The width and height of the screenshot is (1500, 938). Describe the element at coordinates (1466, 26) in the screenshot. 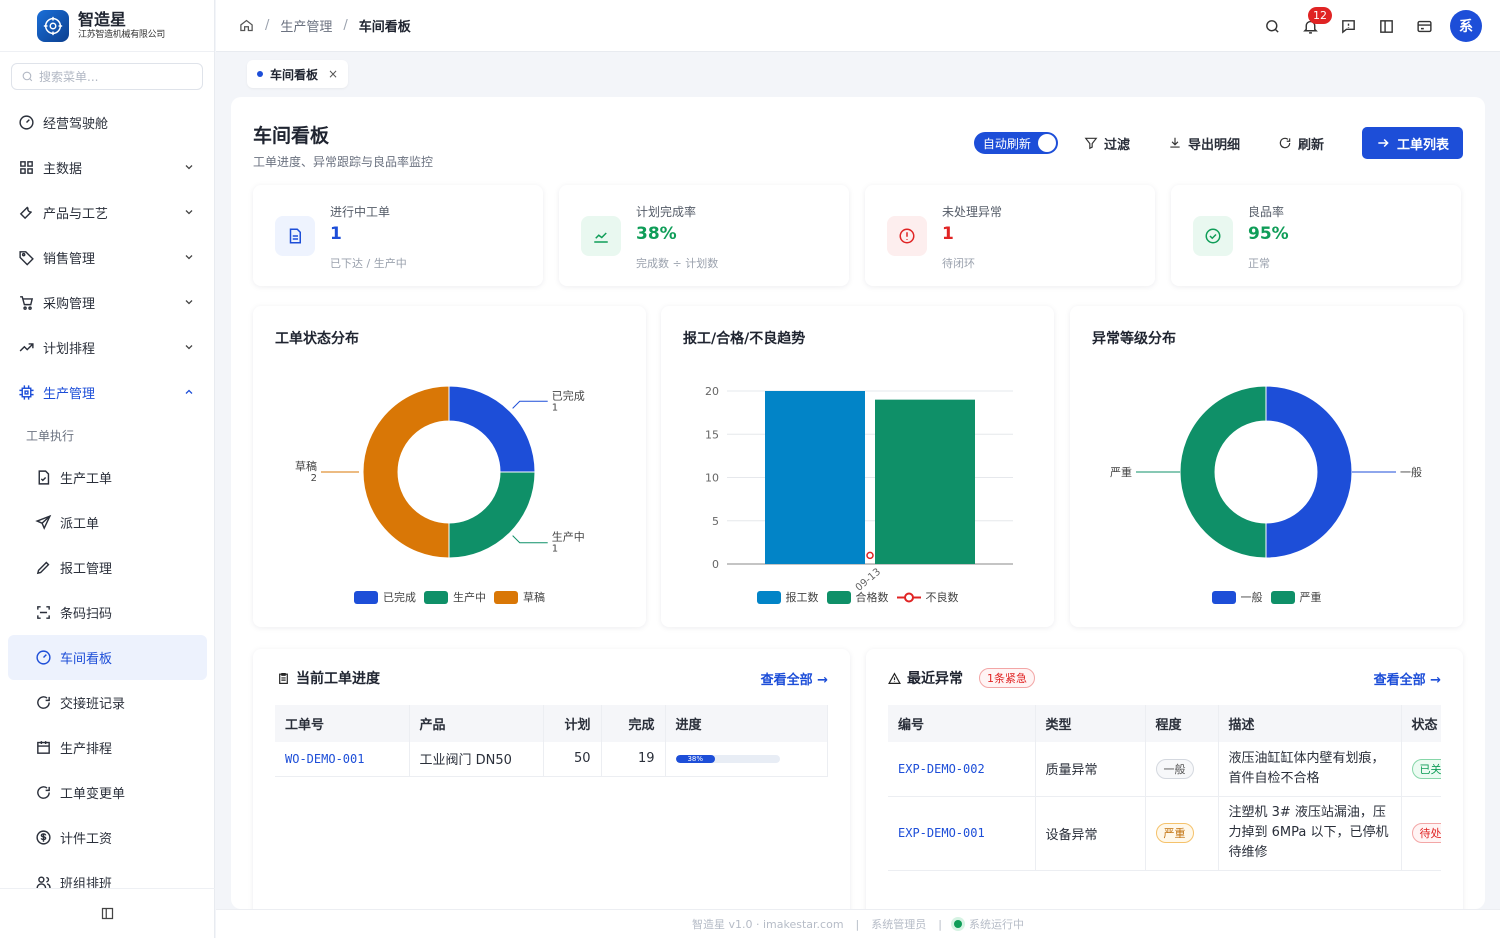

I see `avatar: 系` at that location.